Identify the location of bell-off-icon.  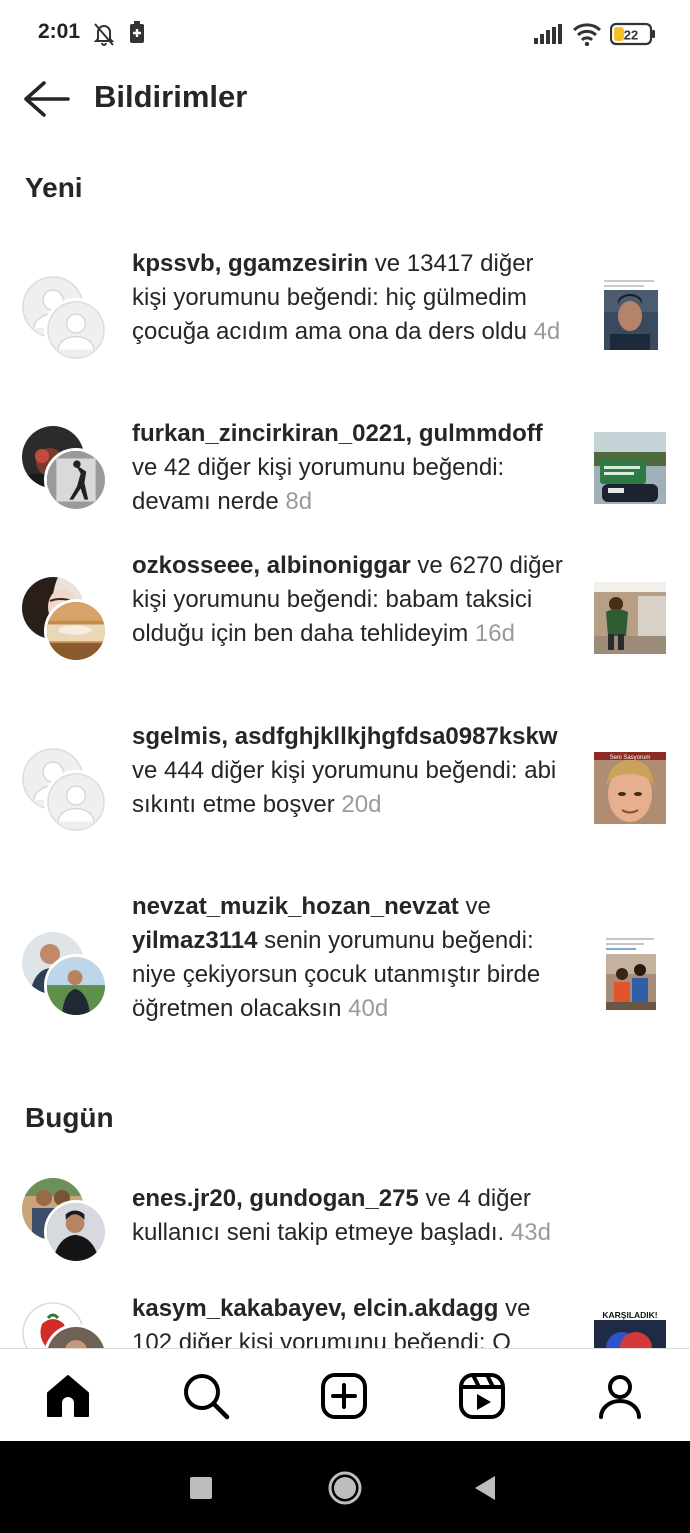
(104, 34).